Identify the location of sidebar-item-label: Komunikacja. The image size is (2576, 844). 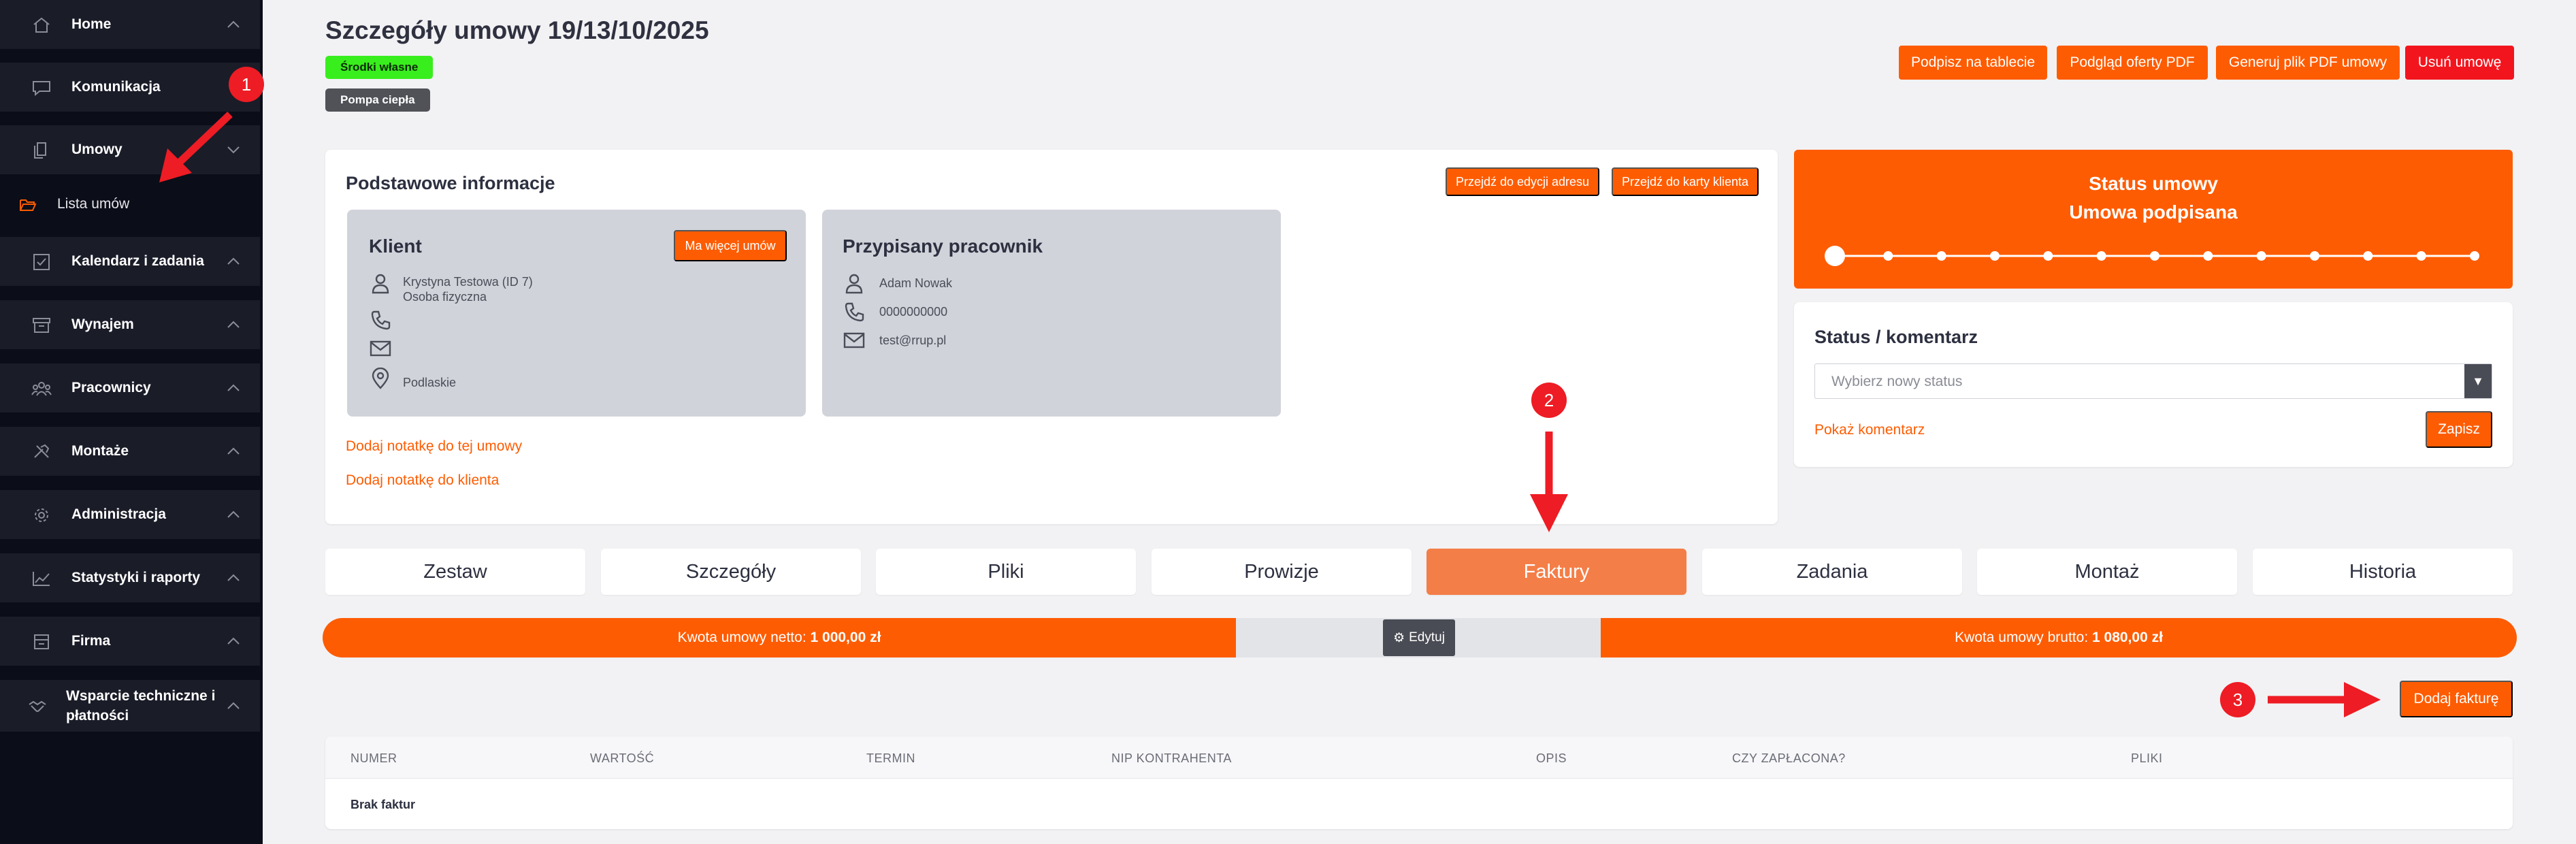
(116, 87).